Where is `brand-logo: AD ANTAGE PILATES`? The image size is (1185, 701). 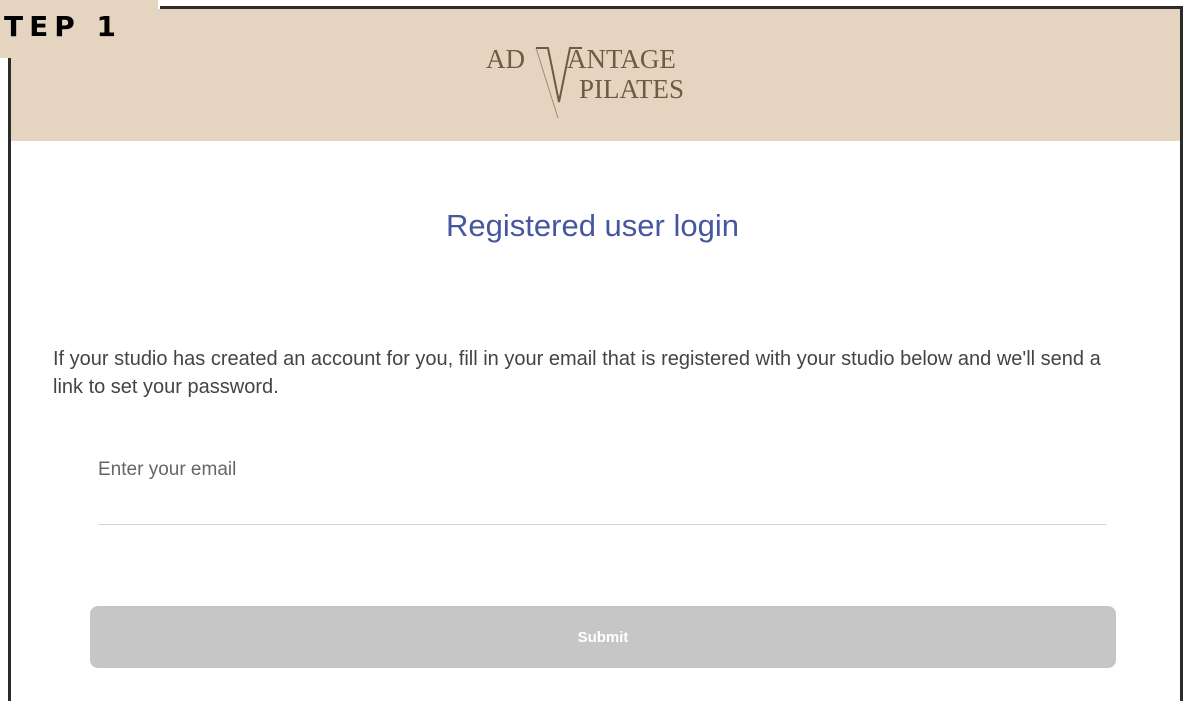
brand-logo: AD ANTAGE PILATES is located at coordinates (601, 82).